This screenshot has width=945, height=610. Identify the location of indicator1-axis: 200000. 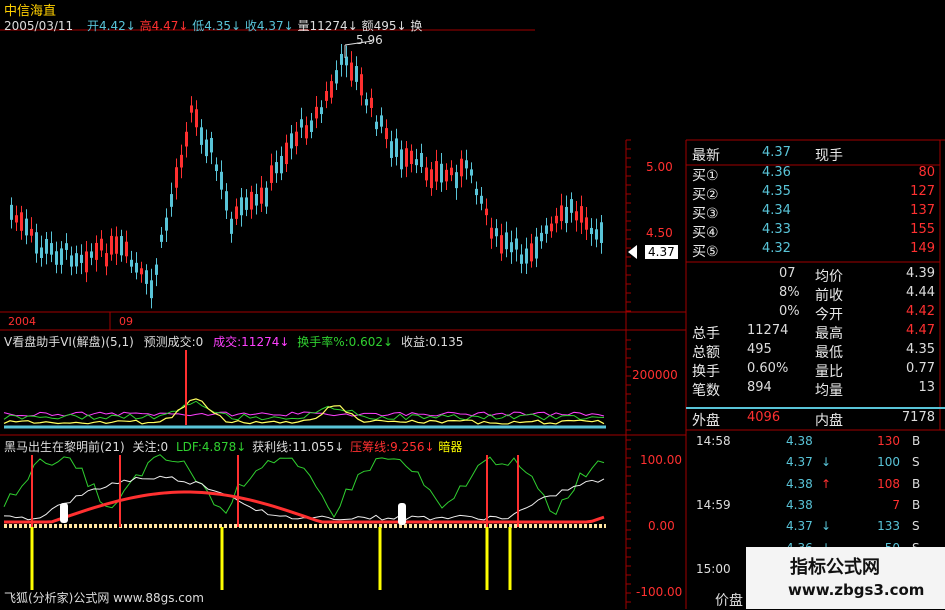
(655, 375).